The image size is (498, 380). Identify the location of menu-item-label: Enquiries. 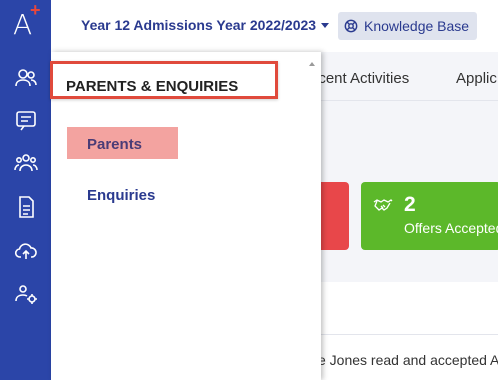
(121, 195).